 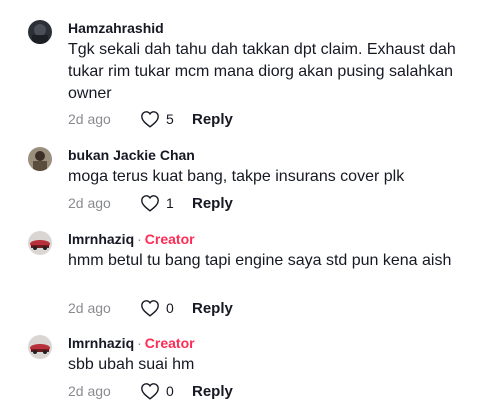 I want to click on comment-meta: 2d ago 5 Reply, so click(x=150, y=119).